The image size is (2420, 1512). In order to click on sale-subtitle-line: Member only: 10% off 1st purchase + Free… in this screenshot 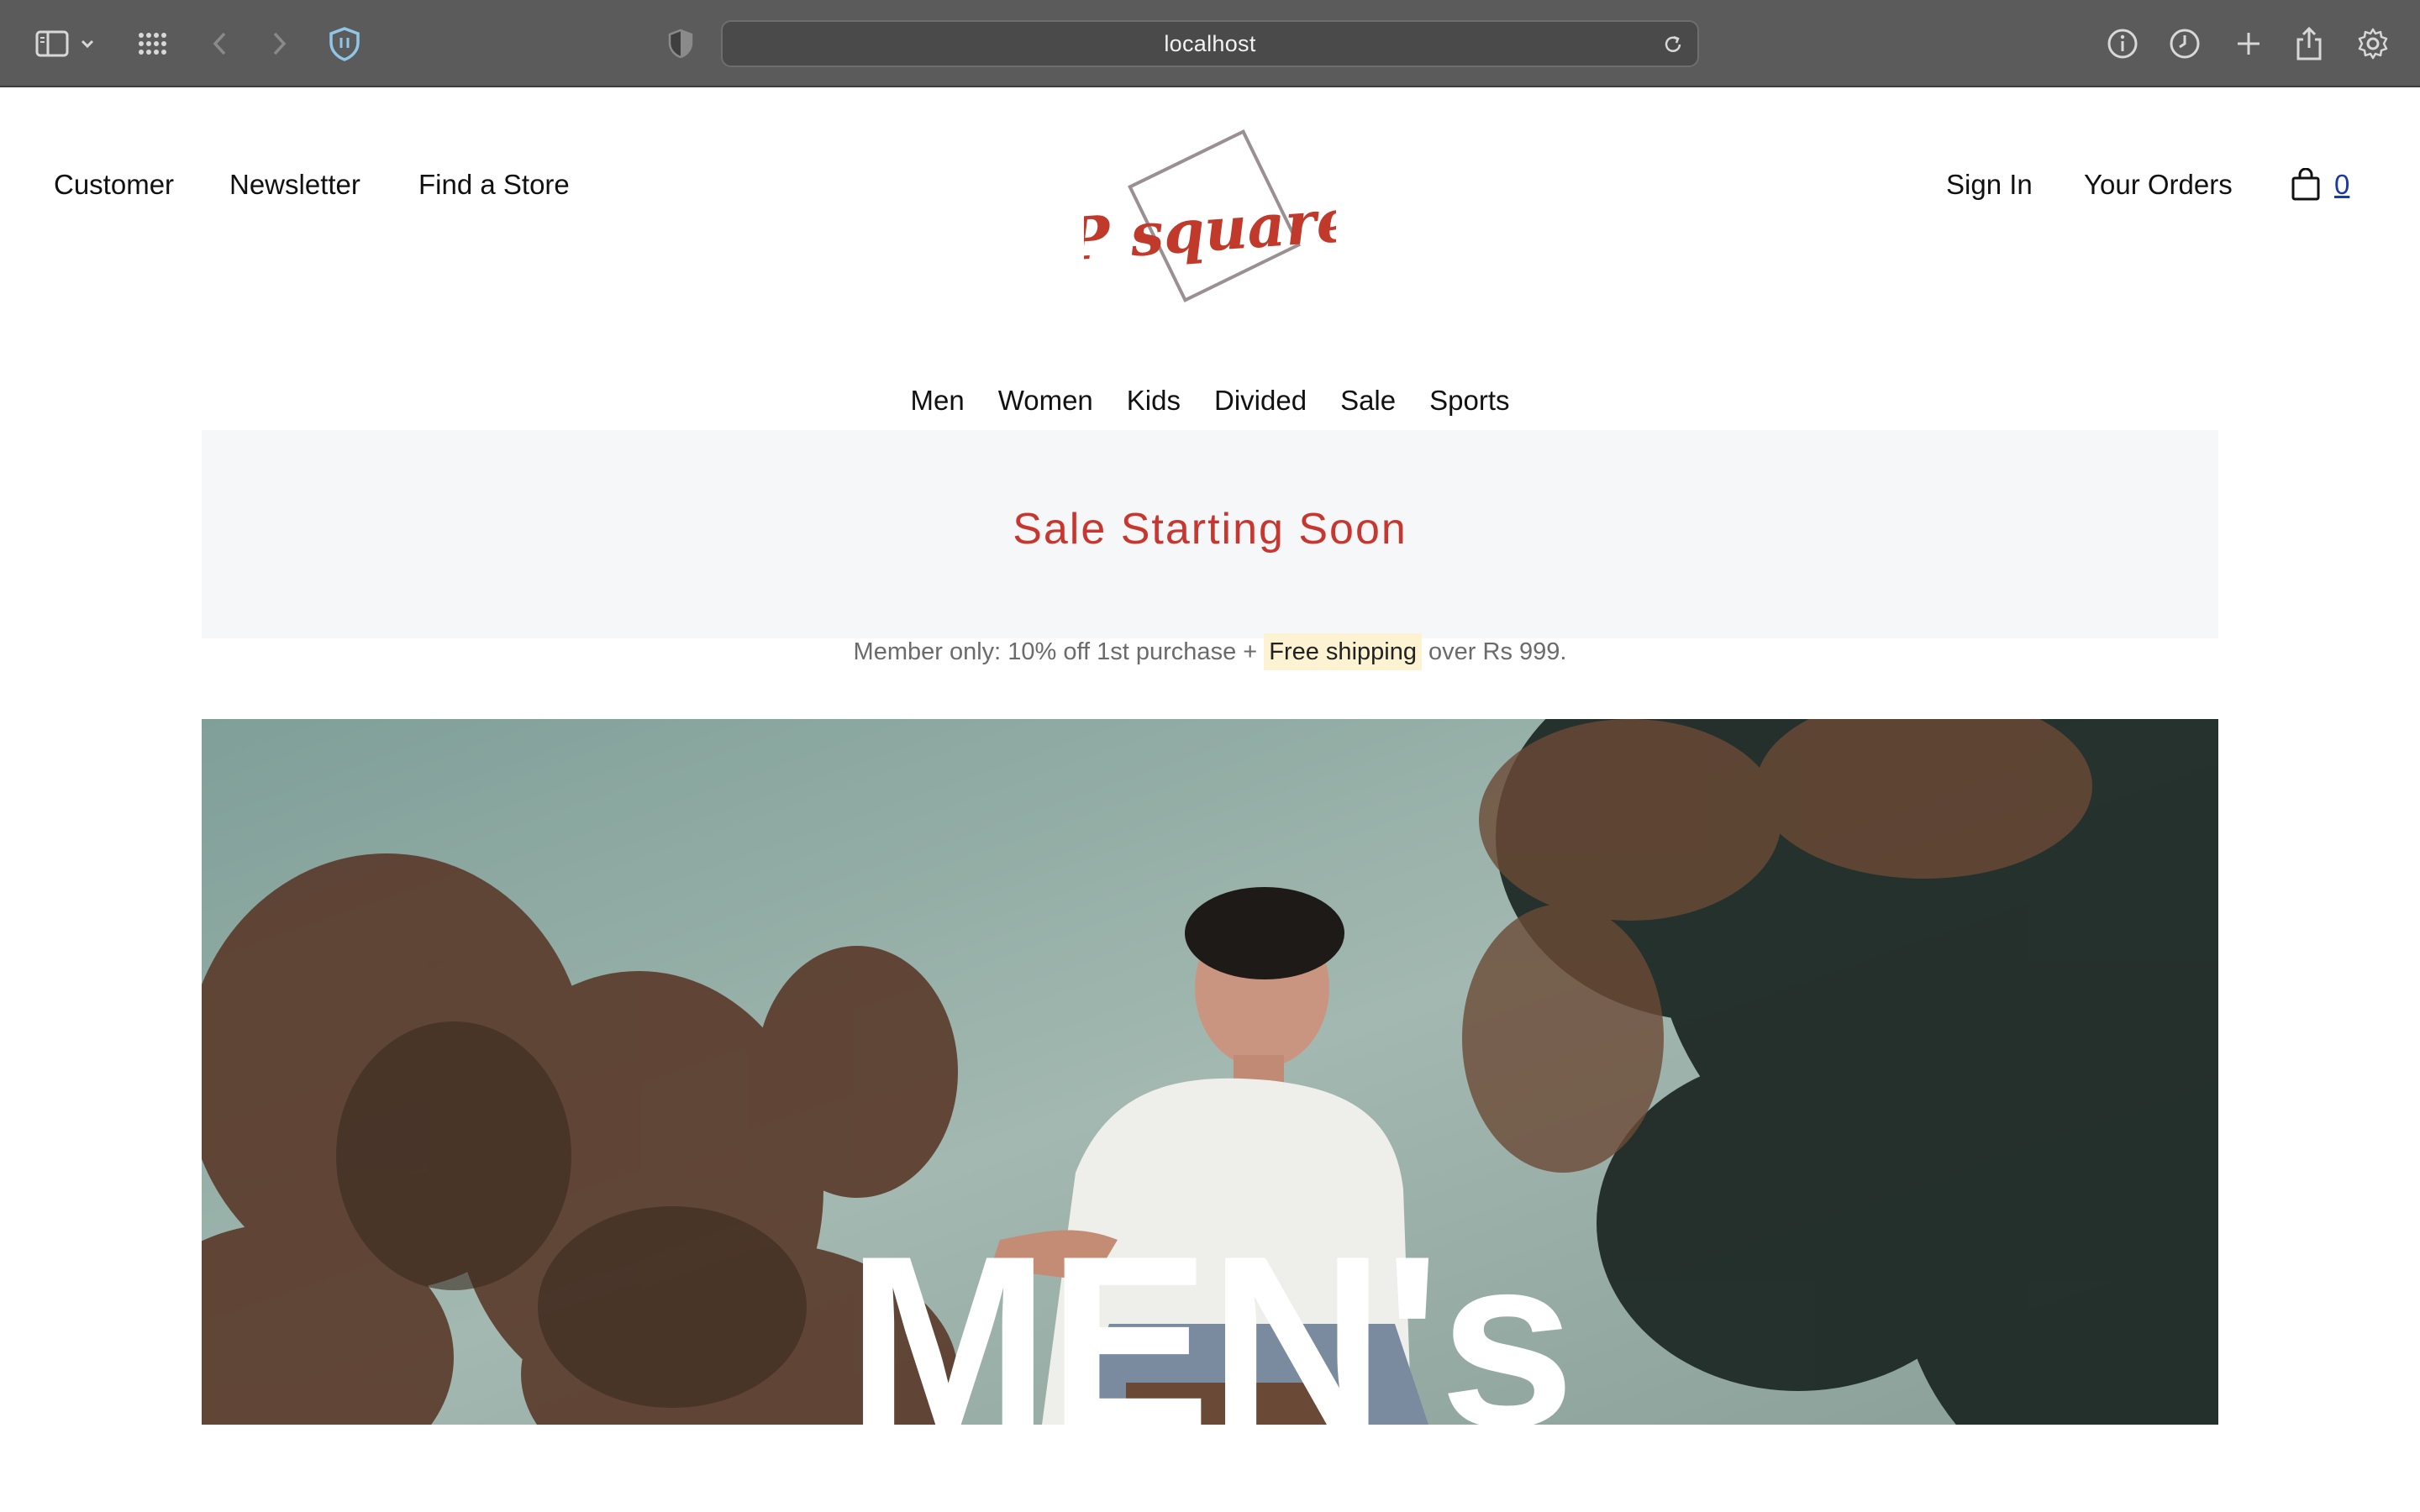, I will do `click(1210, 651)`.